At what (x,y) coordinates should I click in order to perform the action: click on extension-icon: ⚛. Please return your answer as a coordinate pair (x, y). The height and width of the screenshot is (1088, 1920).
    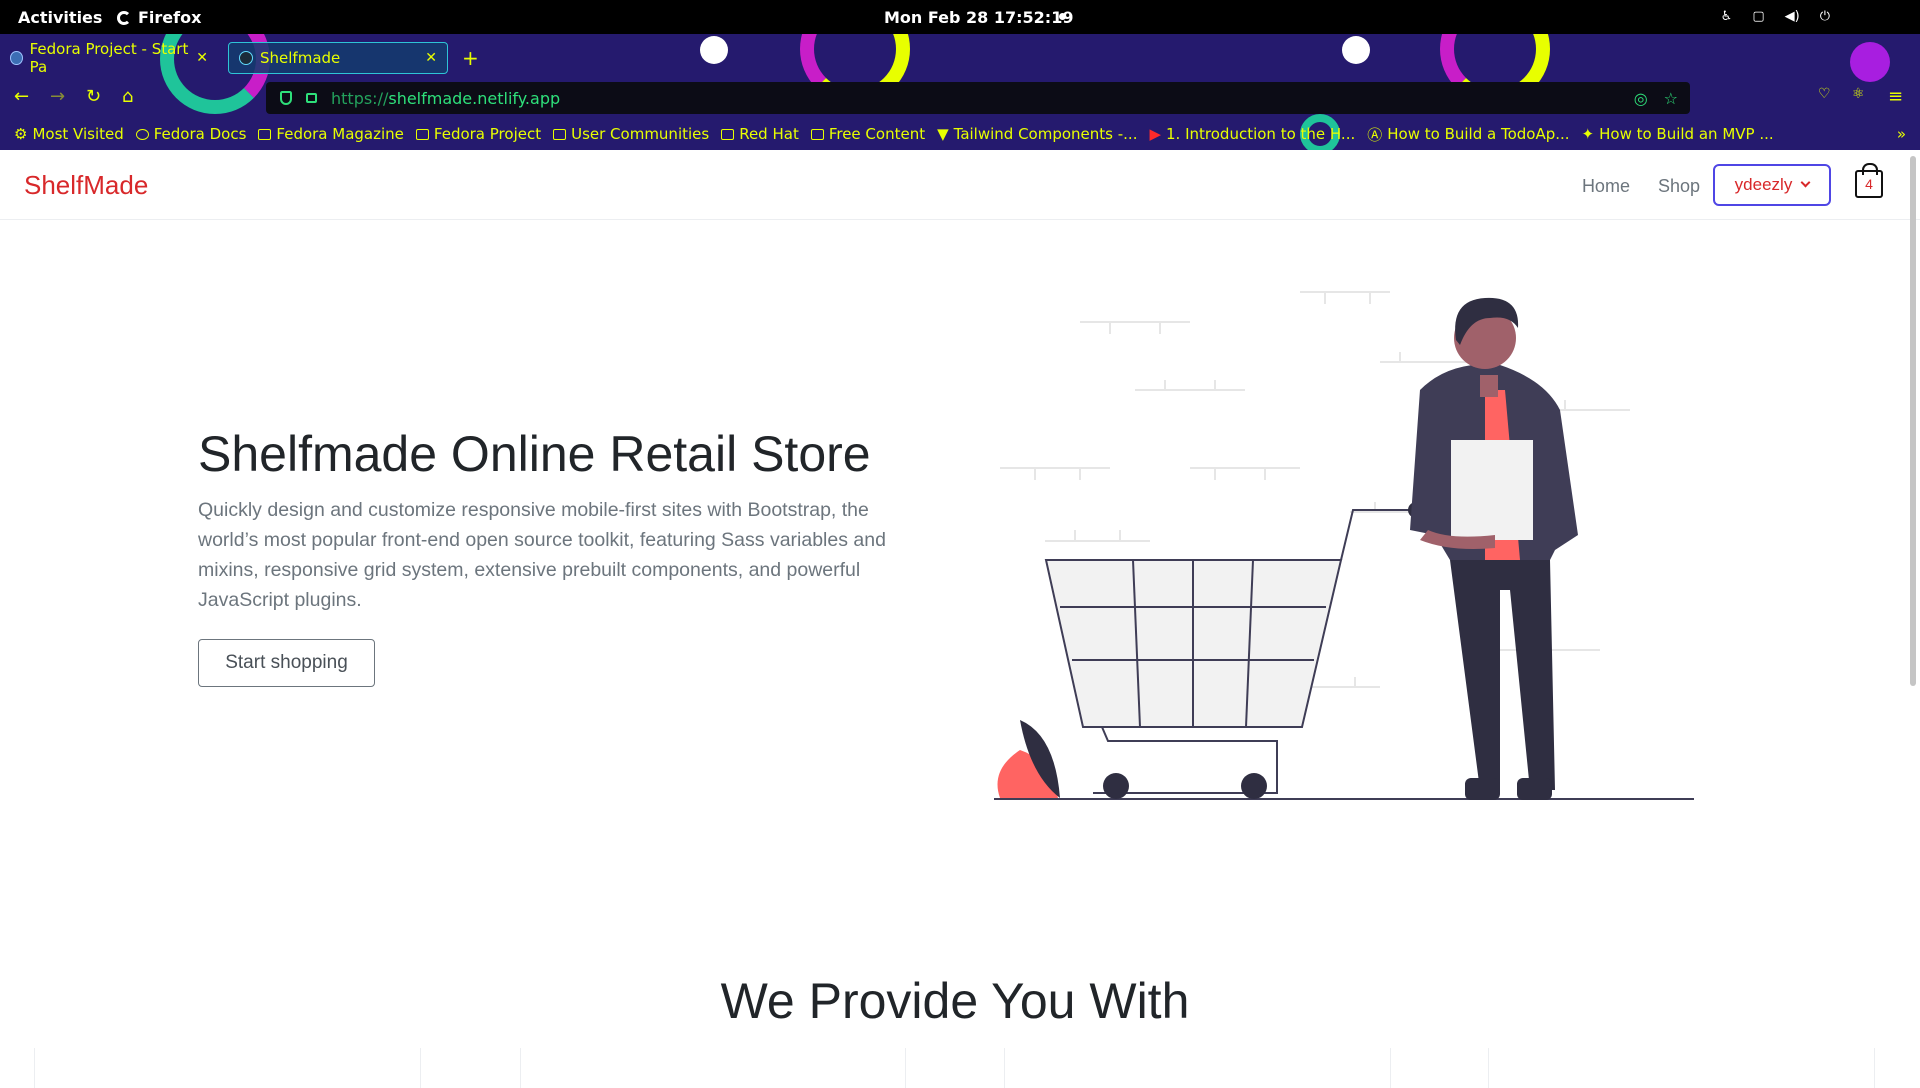
    Looking at the image, I should click on (1858, 94).